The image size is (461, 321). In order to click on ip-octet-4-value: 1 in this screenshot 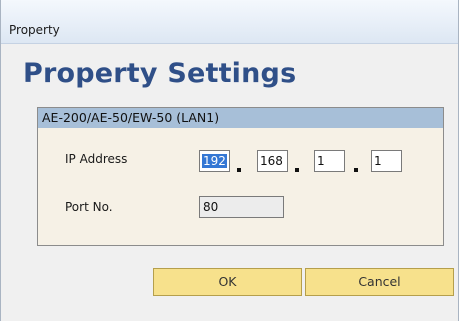, I will do `click(378, 161)`.